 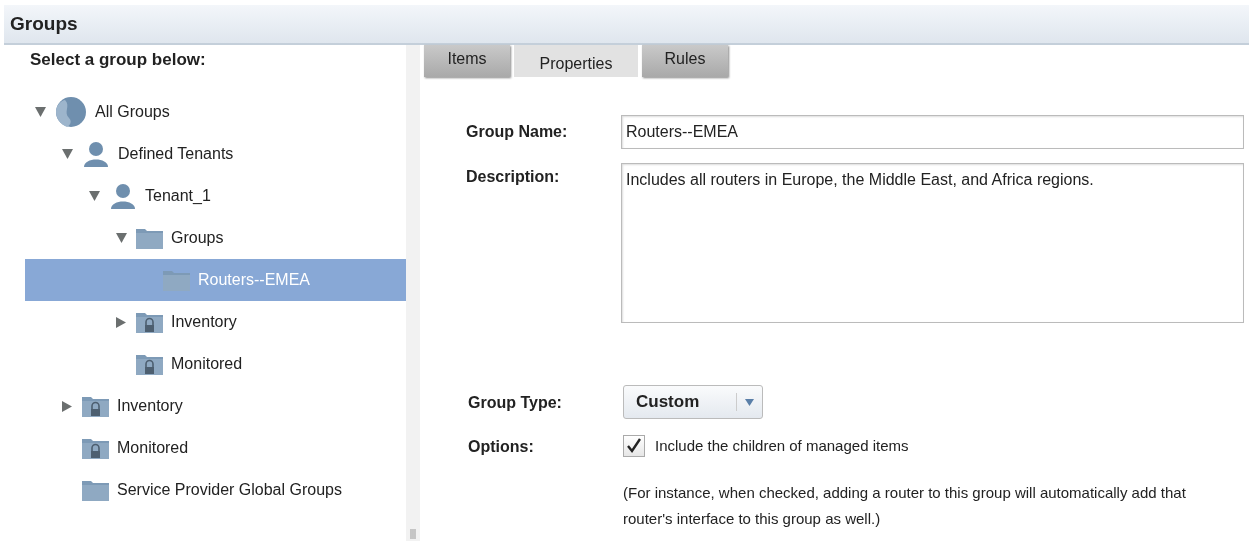 I want to click on tree-item-label: Defined Tenants, so click(x=176, y=154).